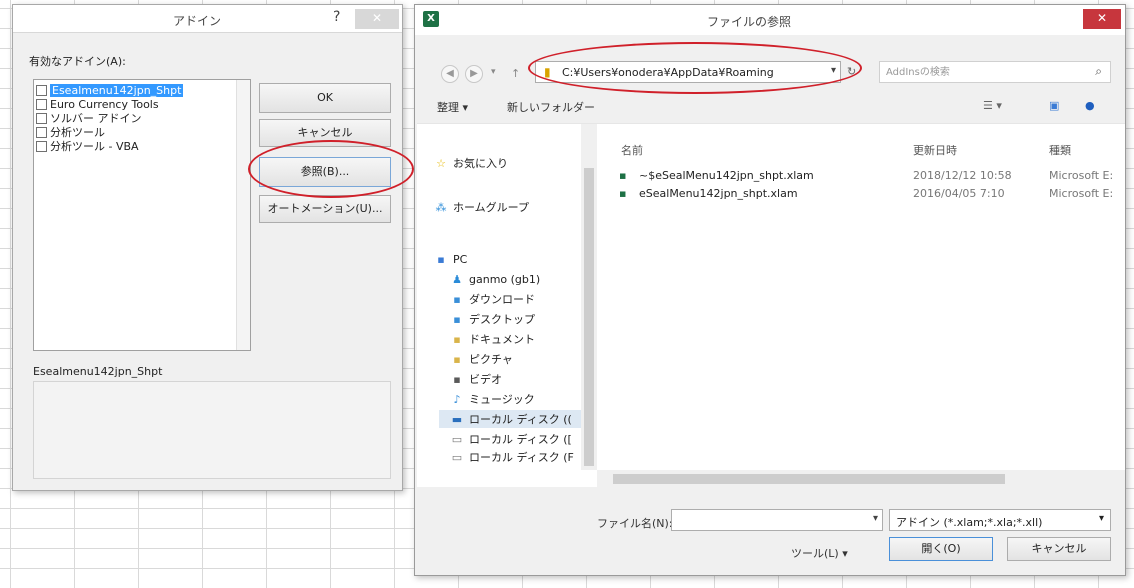  I want to click on pictures-folder-icon: ▪, so click(457, 359).